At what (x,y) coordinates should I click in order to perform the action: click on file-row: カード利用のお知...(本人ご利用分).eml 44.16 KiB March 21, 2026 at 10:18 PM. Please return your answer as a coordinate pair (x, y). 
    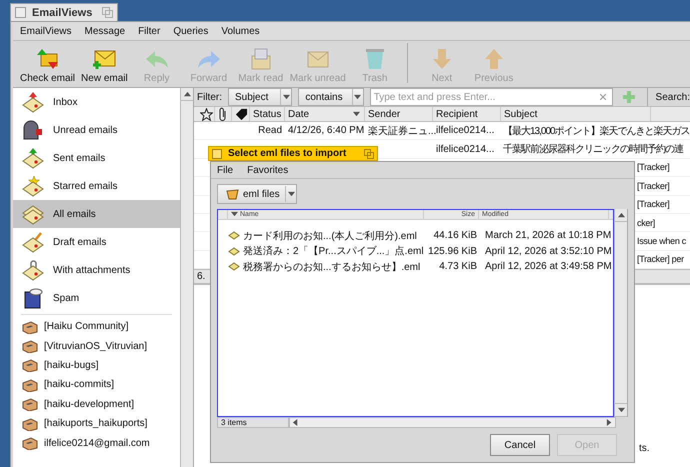
    Looking at the image, I should click on (415, 236).